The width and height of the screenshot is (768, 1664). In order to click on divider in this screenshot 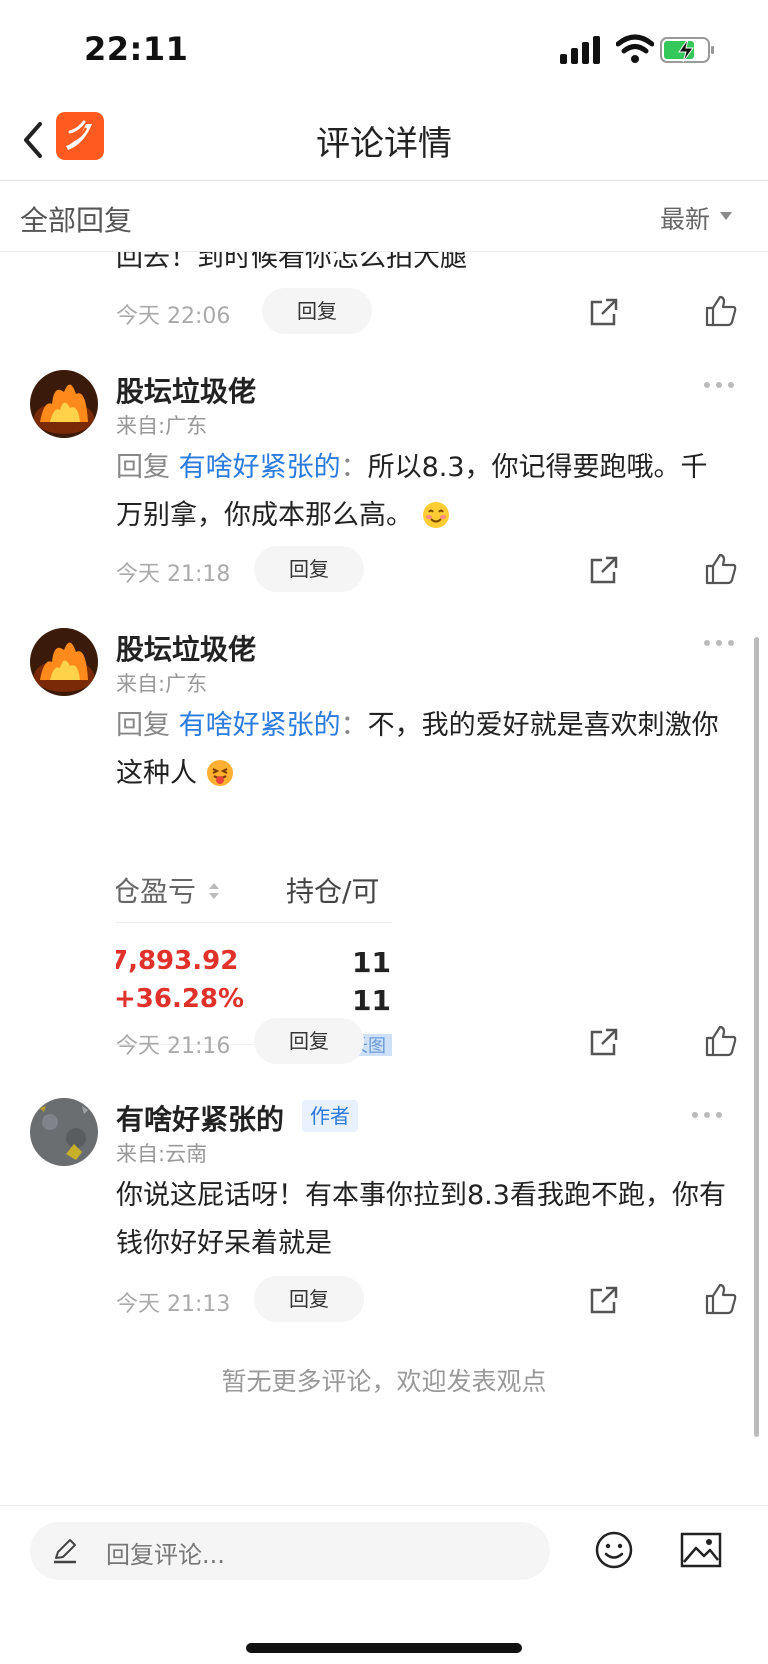, I will do `click(254, 922)`.